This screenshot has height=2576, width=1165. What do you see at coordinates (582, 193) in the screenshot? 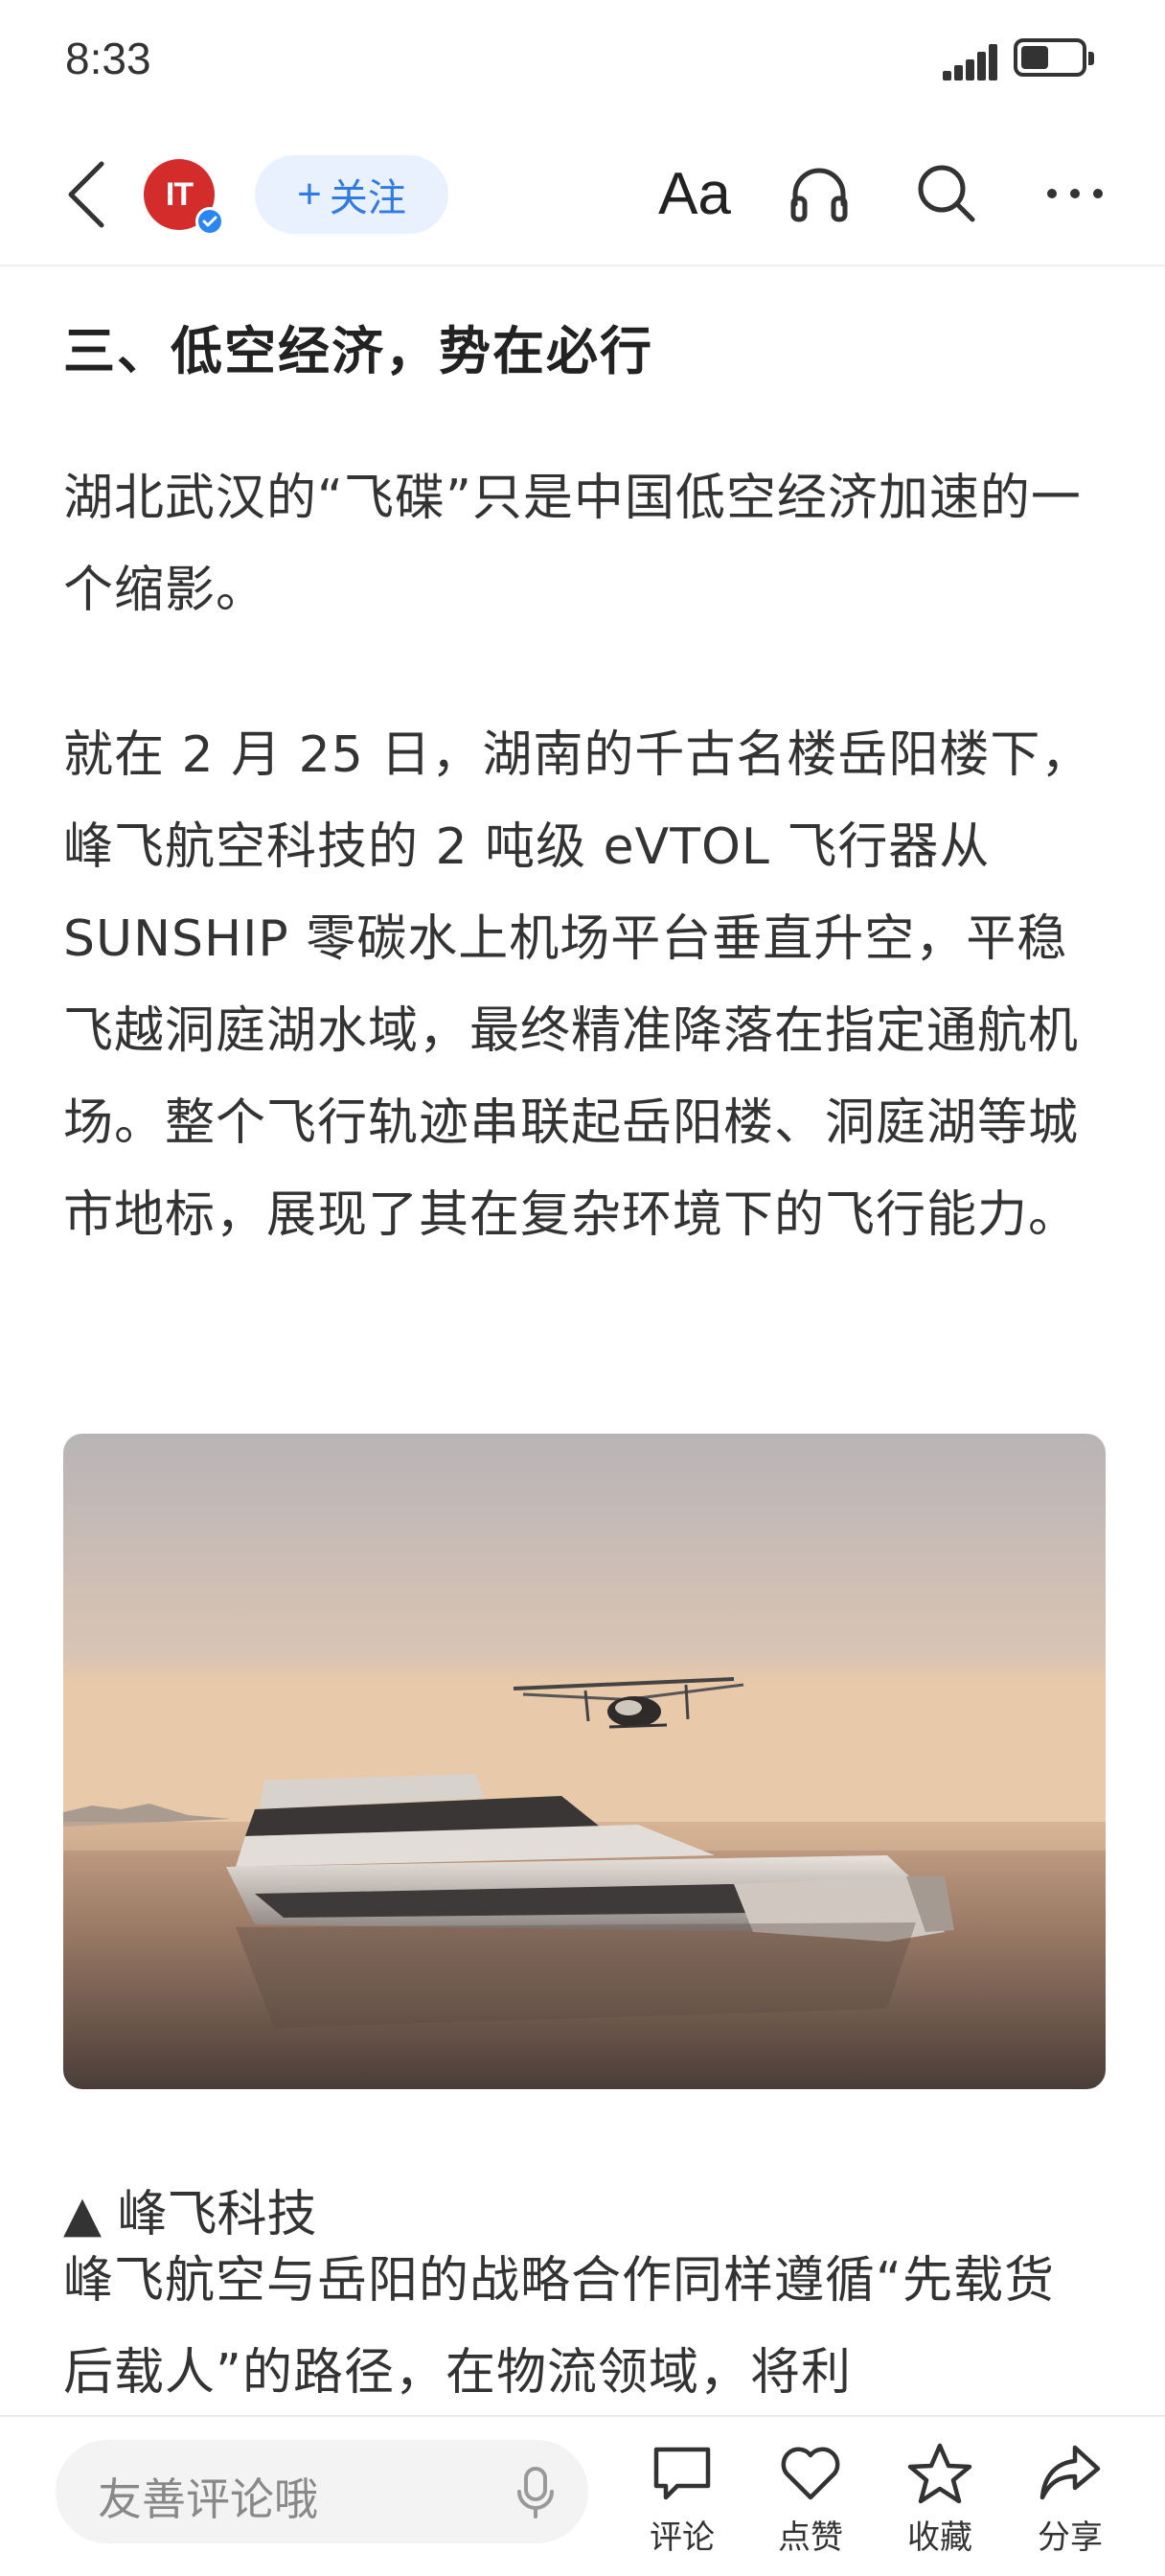
I see `article-header: IT + 关注 Aa` at bounding box center [582, 193].